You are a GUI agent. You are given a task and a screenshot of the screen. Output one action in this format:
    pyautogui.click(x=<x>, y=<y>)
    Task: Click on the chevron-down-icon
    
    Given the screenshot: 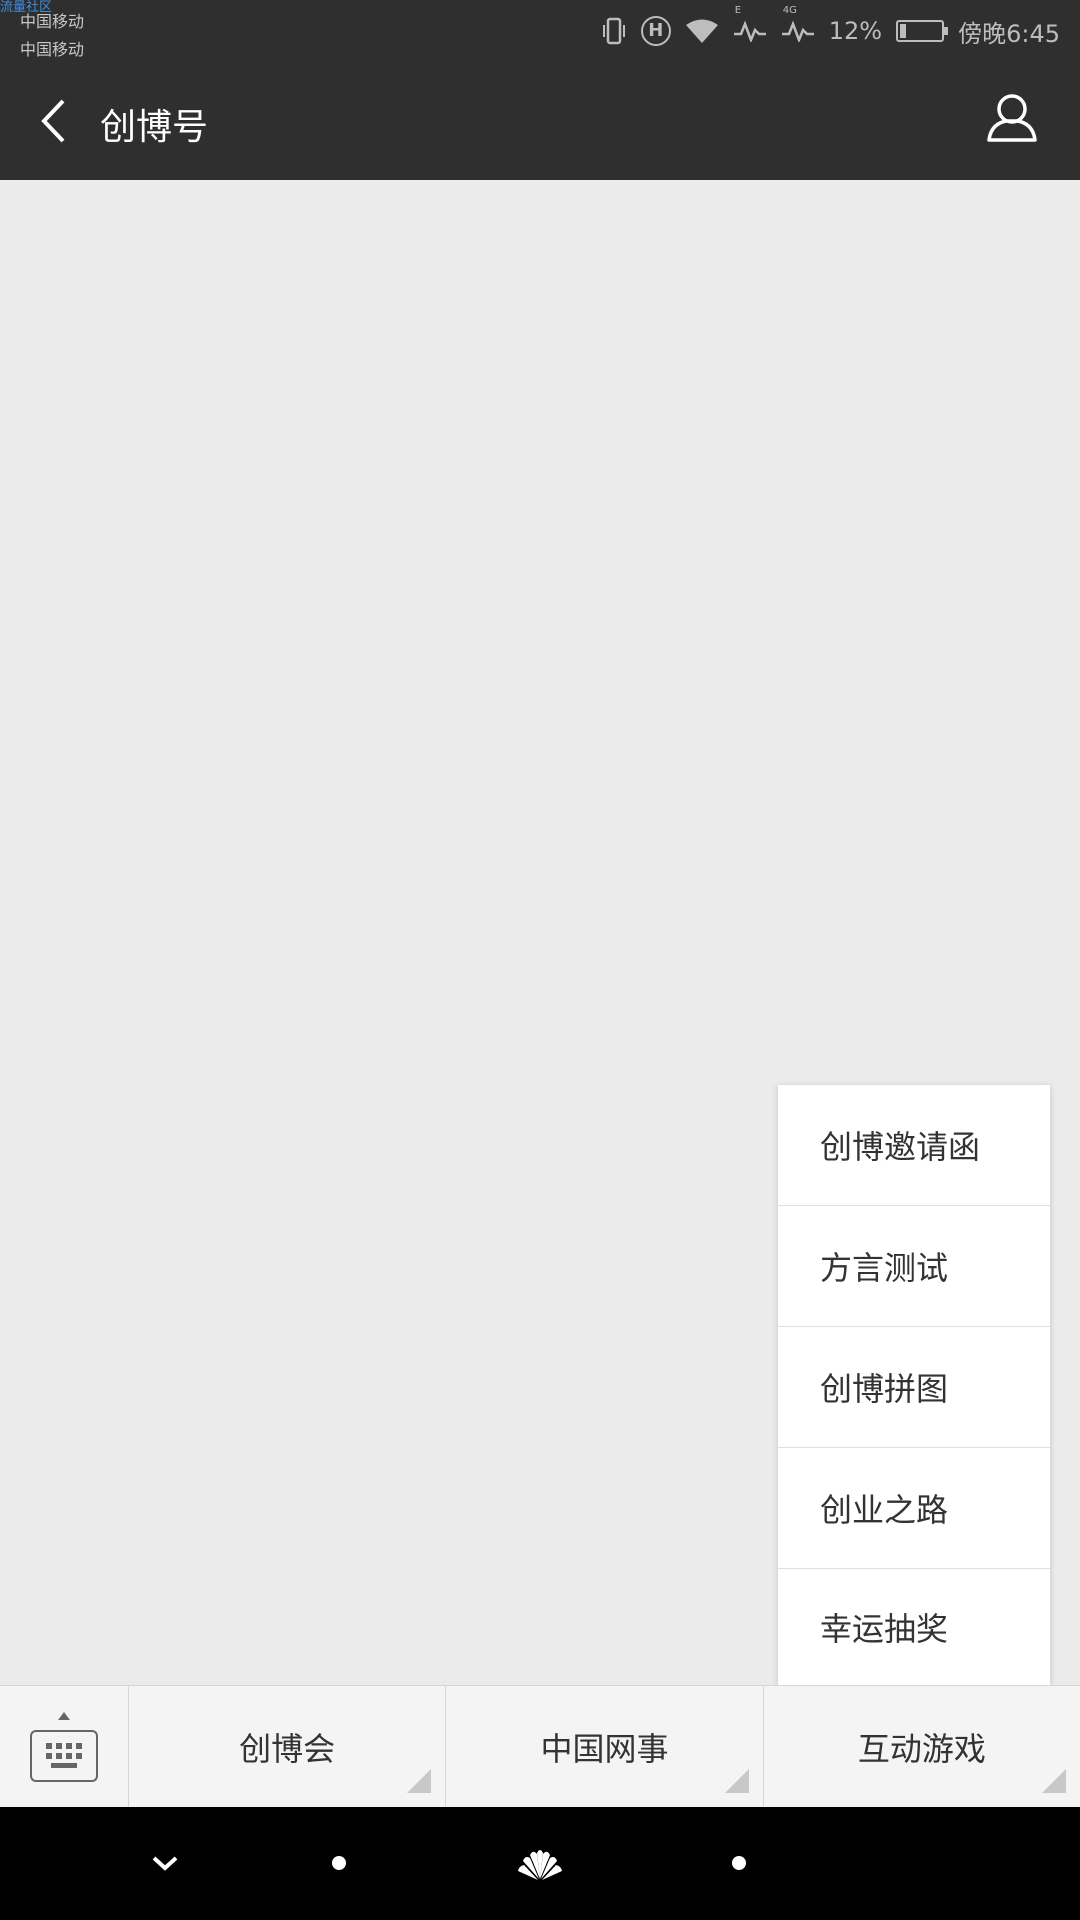 What is the action you would take?
    pyautogui.click(x=165, y=1863)
    